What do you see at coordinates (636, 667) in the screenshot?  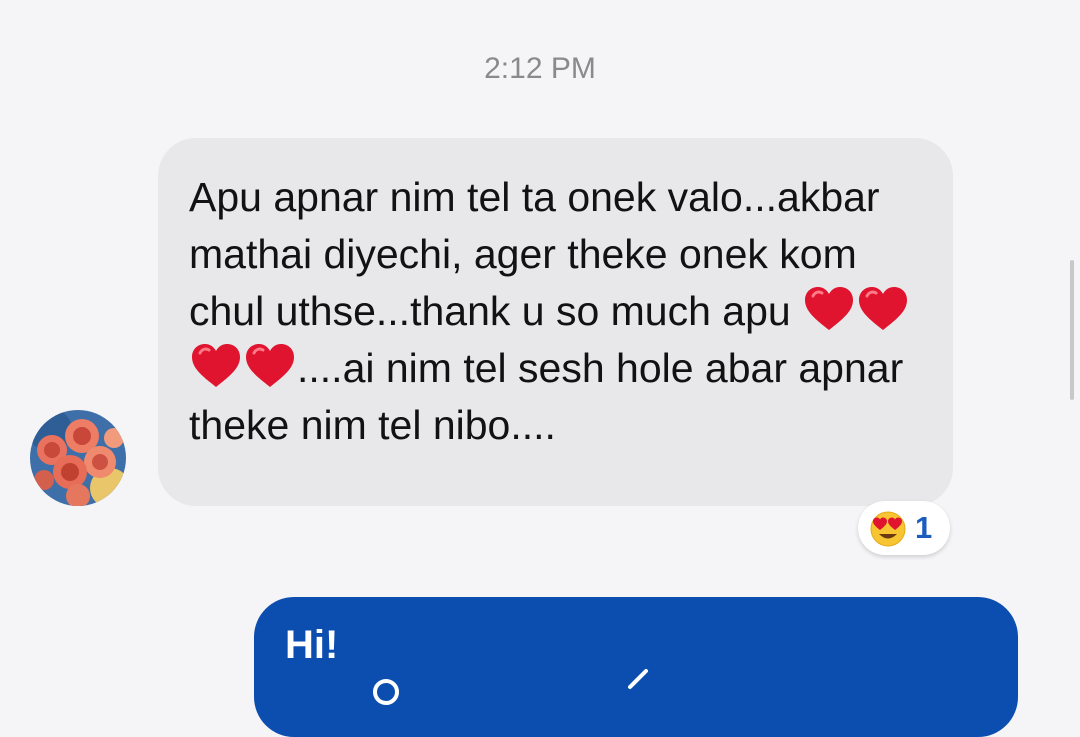 I see `outgoing-message-bubble: Hi!` at bounding box center [636, 667].